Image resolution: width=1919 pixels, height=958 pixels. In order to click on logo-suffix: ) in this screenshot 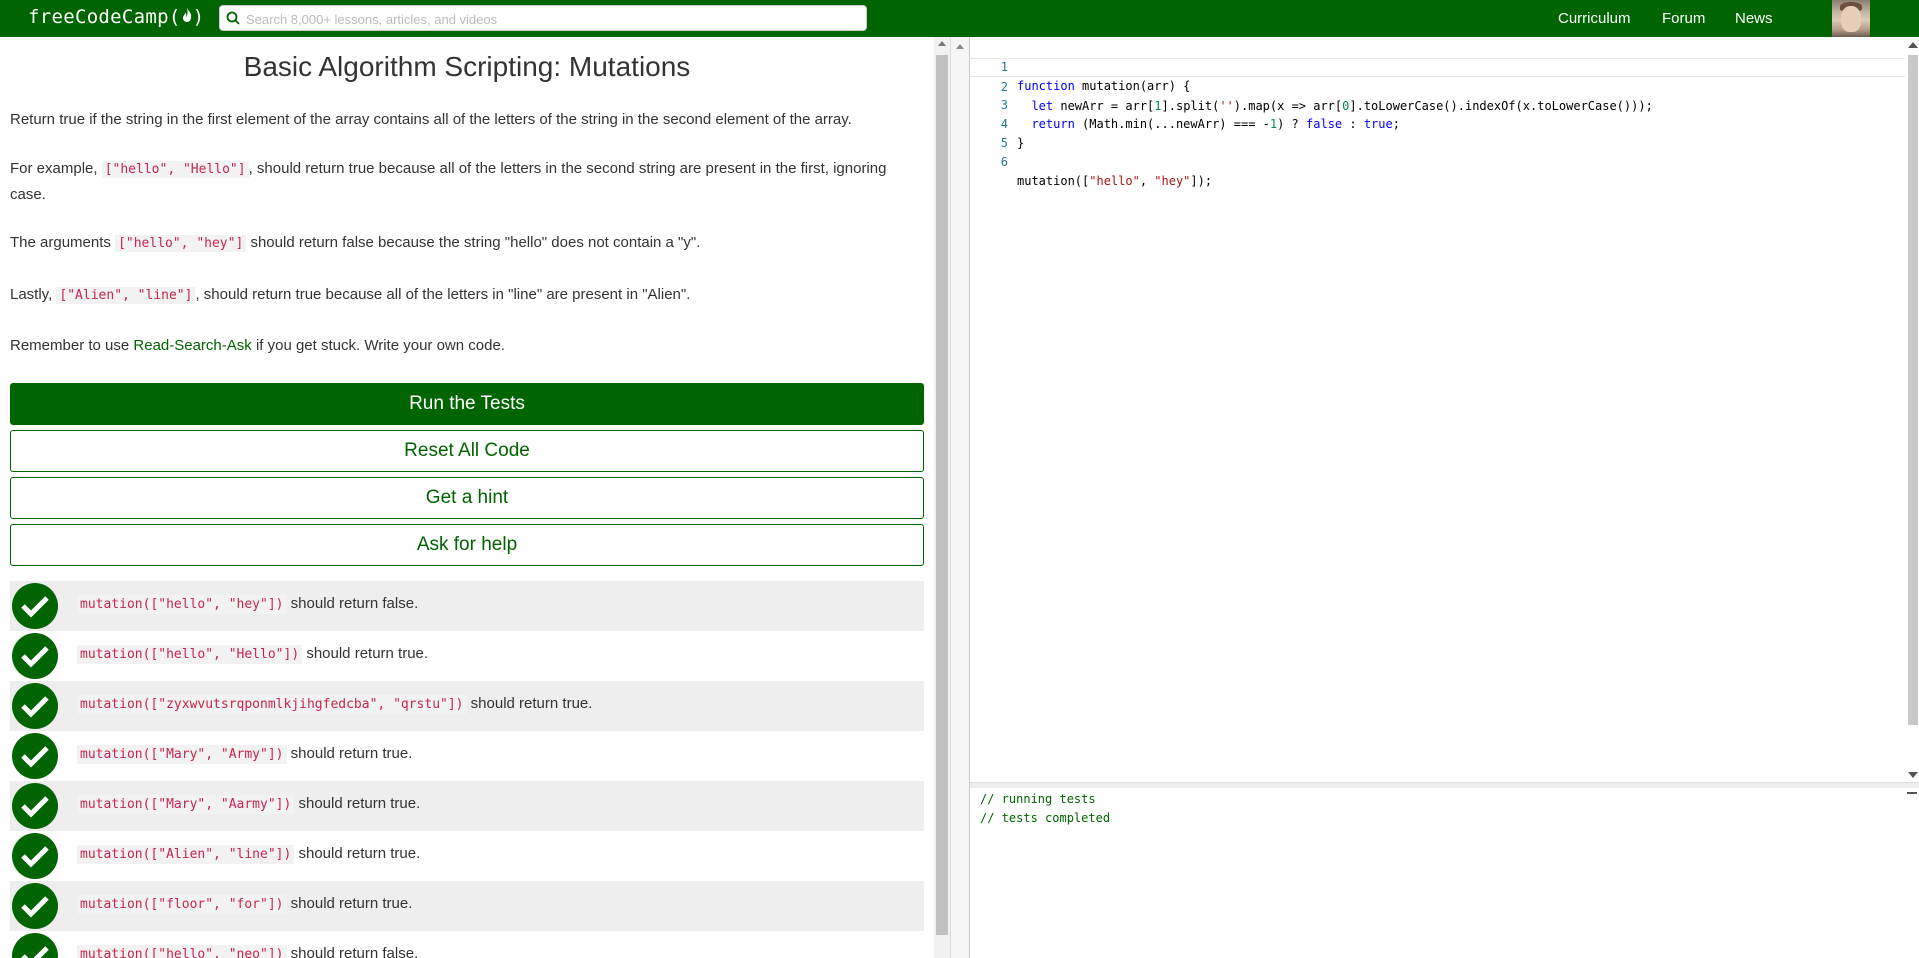, I will do `click(198, 17)`.